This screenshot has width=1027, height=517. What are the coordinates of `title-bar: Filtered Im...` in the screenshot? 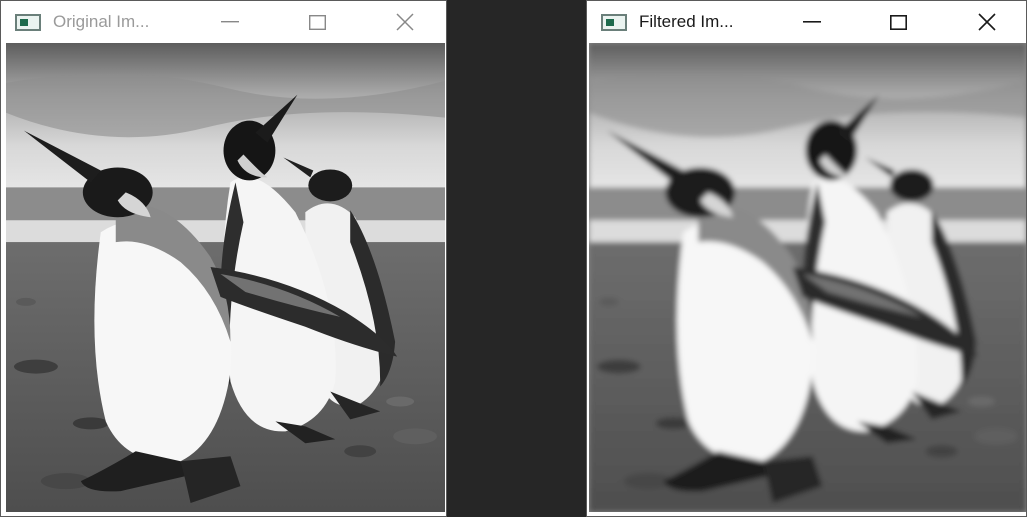 It's located at (806, 22).